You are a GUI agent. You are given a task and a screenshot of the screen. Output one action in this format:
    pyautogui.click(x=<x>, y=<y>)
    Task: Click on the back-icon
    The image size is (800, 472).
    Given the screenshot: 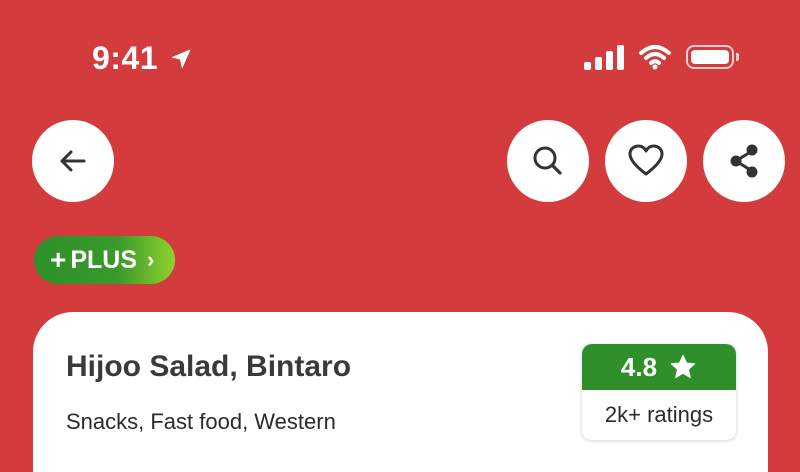 What is the action you would take?
    pyautogui.click(x=73, y=161)
    